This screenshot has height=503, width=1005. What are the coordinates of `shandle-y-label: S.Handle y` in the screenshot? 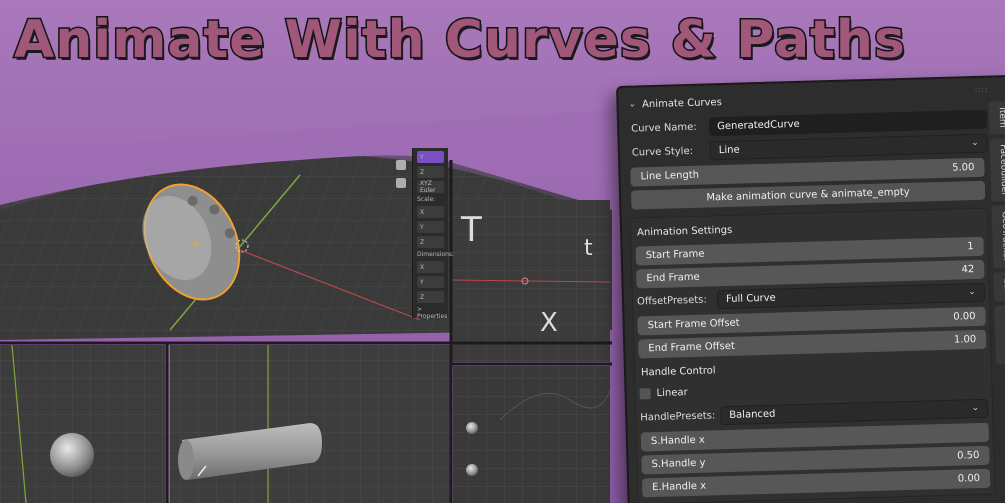 It's located at (678, 464).